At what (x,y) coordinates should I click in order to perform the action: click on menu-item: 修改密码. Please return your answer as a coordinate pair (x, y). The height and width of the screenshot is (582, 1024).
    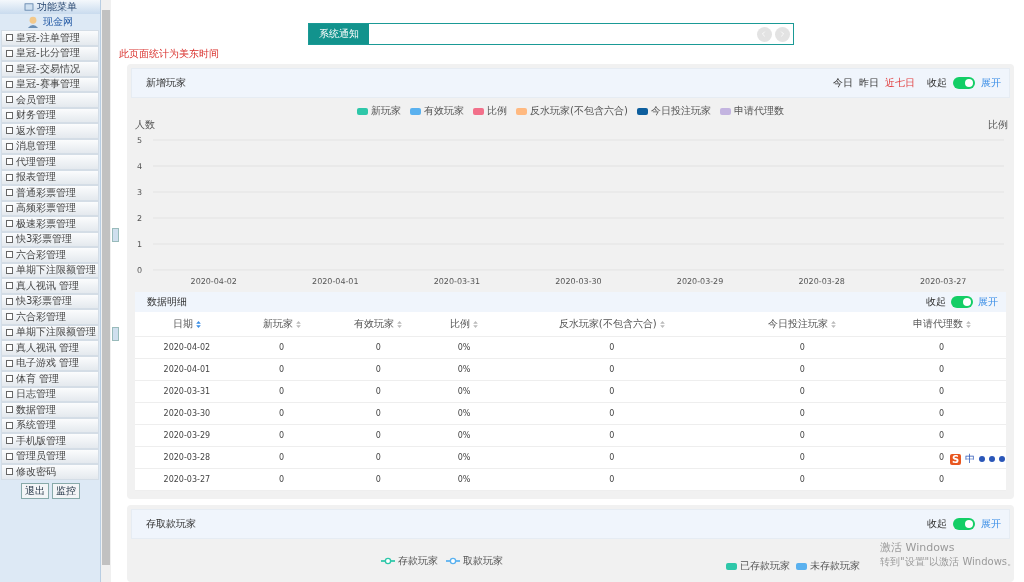
    Looking at the image, I should click on (50, 472).